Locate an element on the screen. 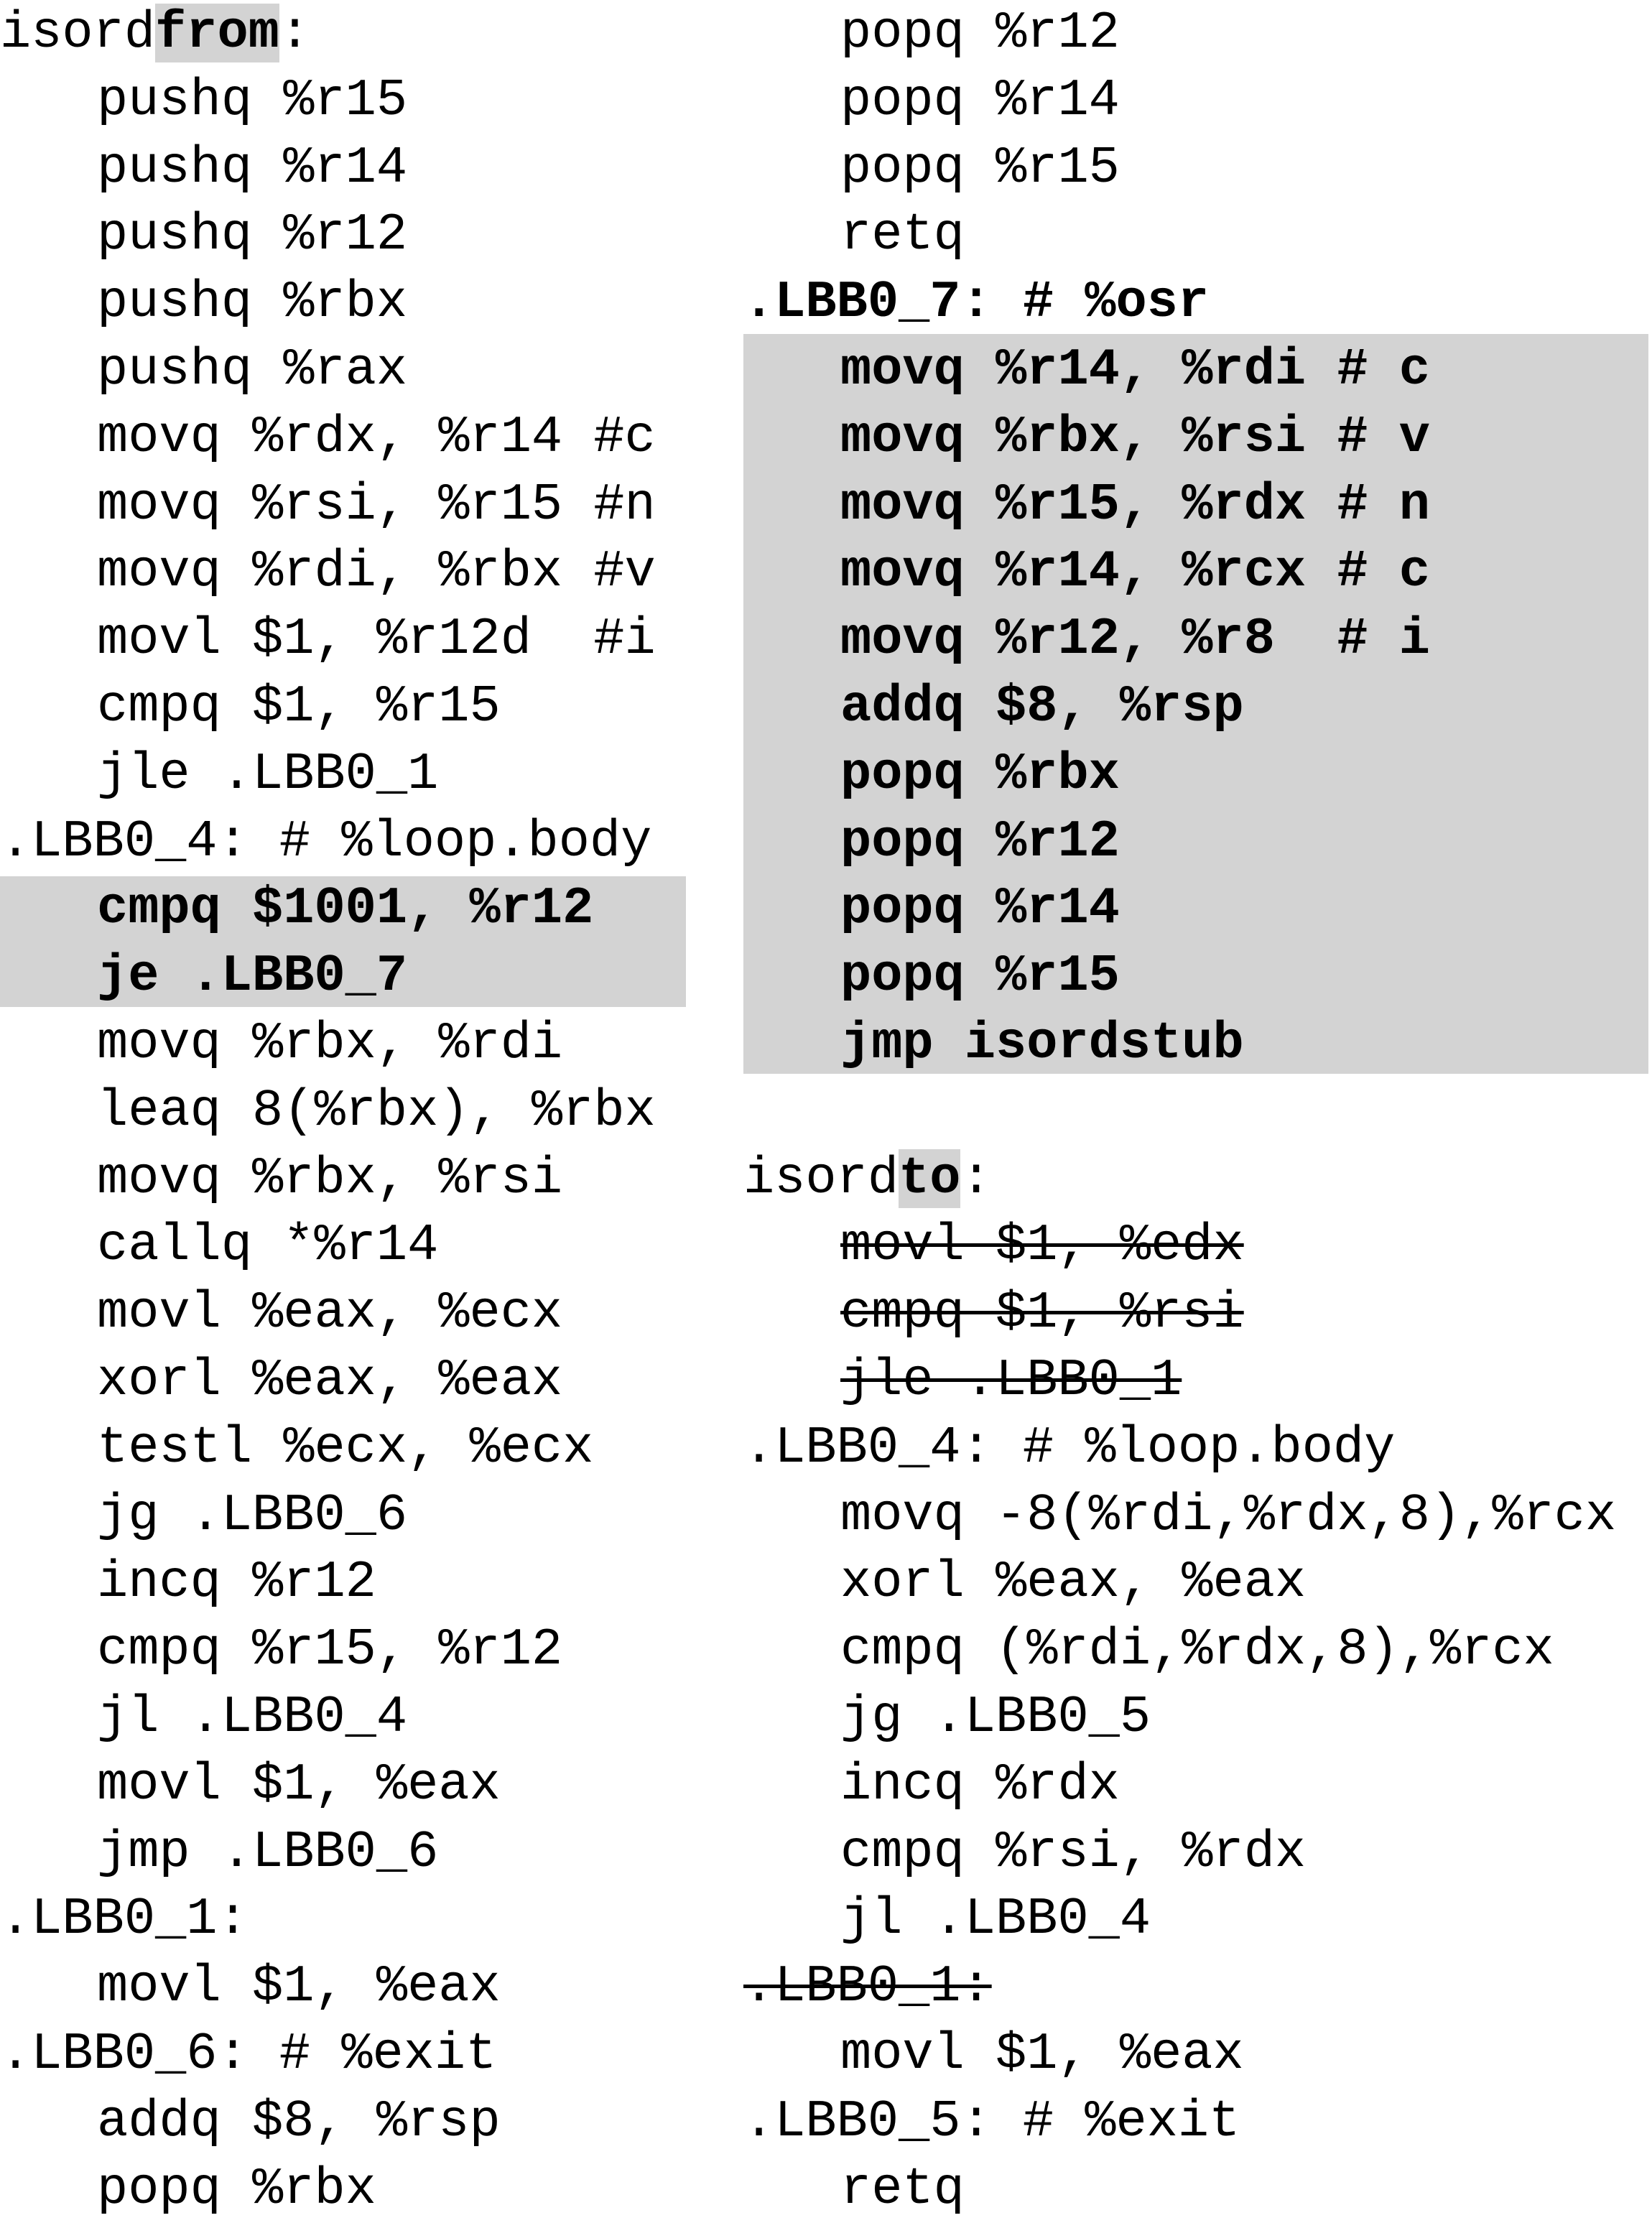 The height and width of the screenshot is (2223, 1652). code-line: cmpq %rsi, %rdx is located at coordinates (1197, 1853).